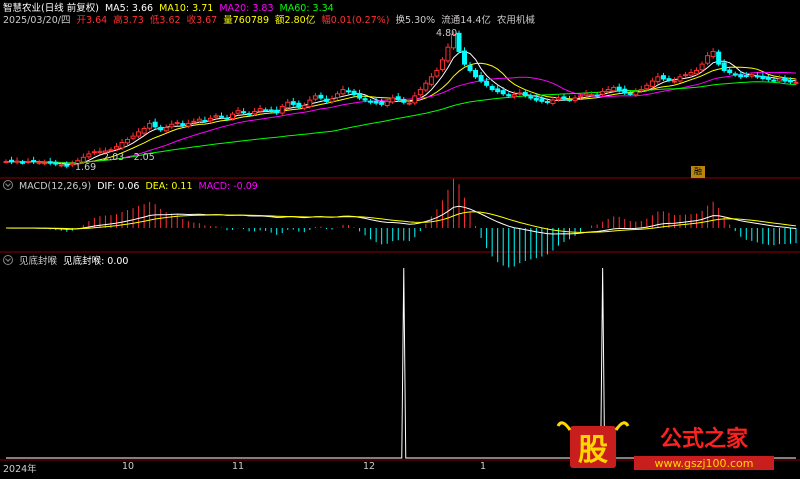 Image resolution: width=800 pixels, height=479 pixels. I want to click on ma20-label: MA20: 3.83, so click(246, 8).